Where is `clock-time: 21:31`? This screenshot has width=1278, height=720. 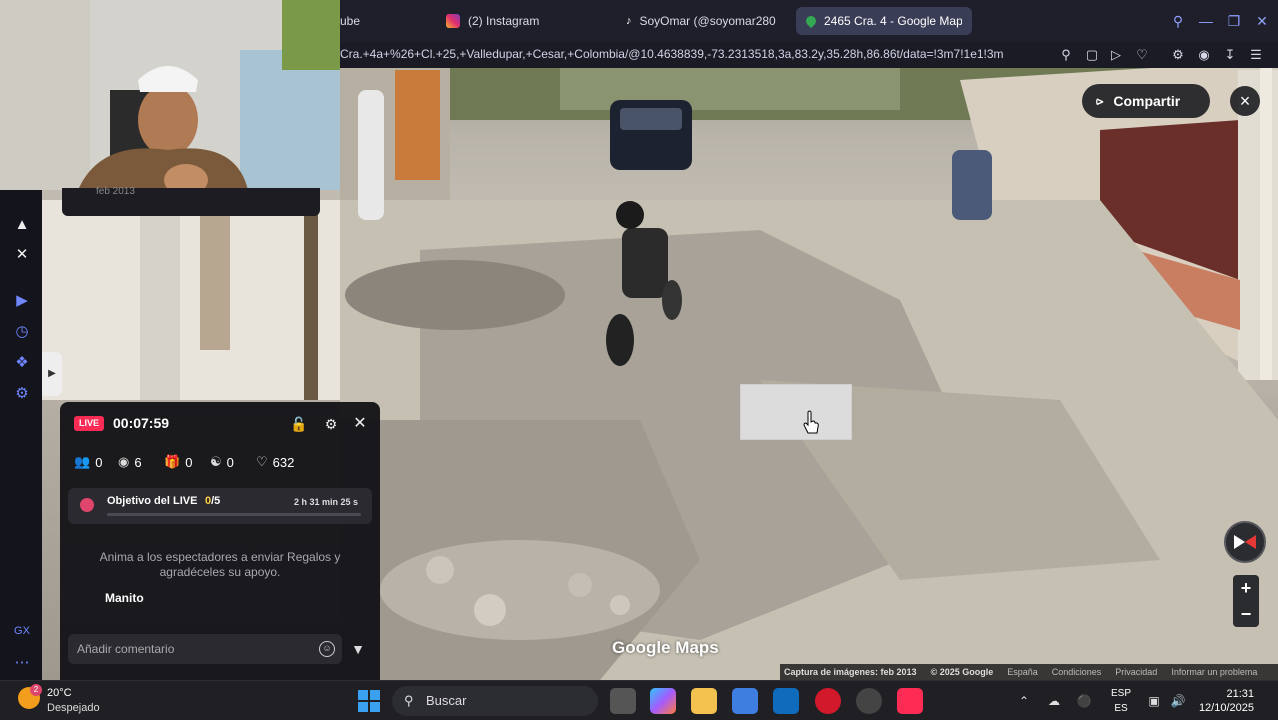
clock-time: 21:31 is located at coordinates (1240, 694).